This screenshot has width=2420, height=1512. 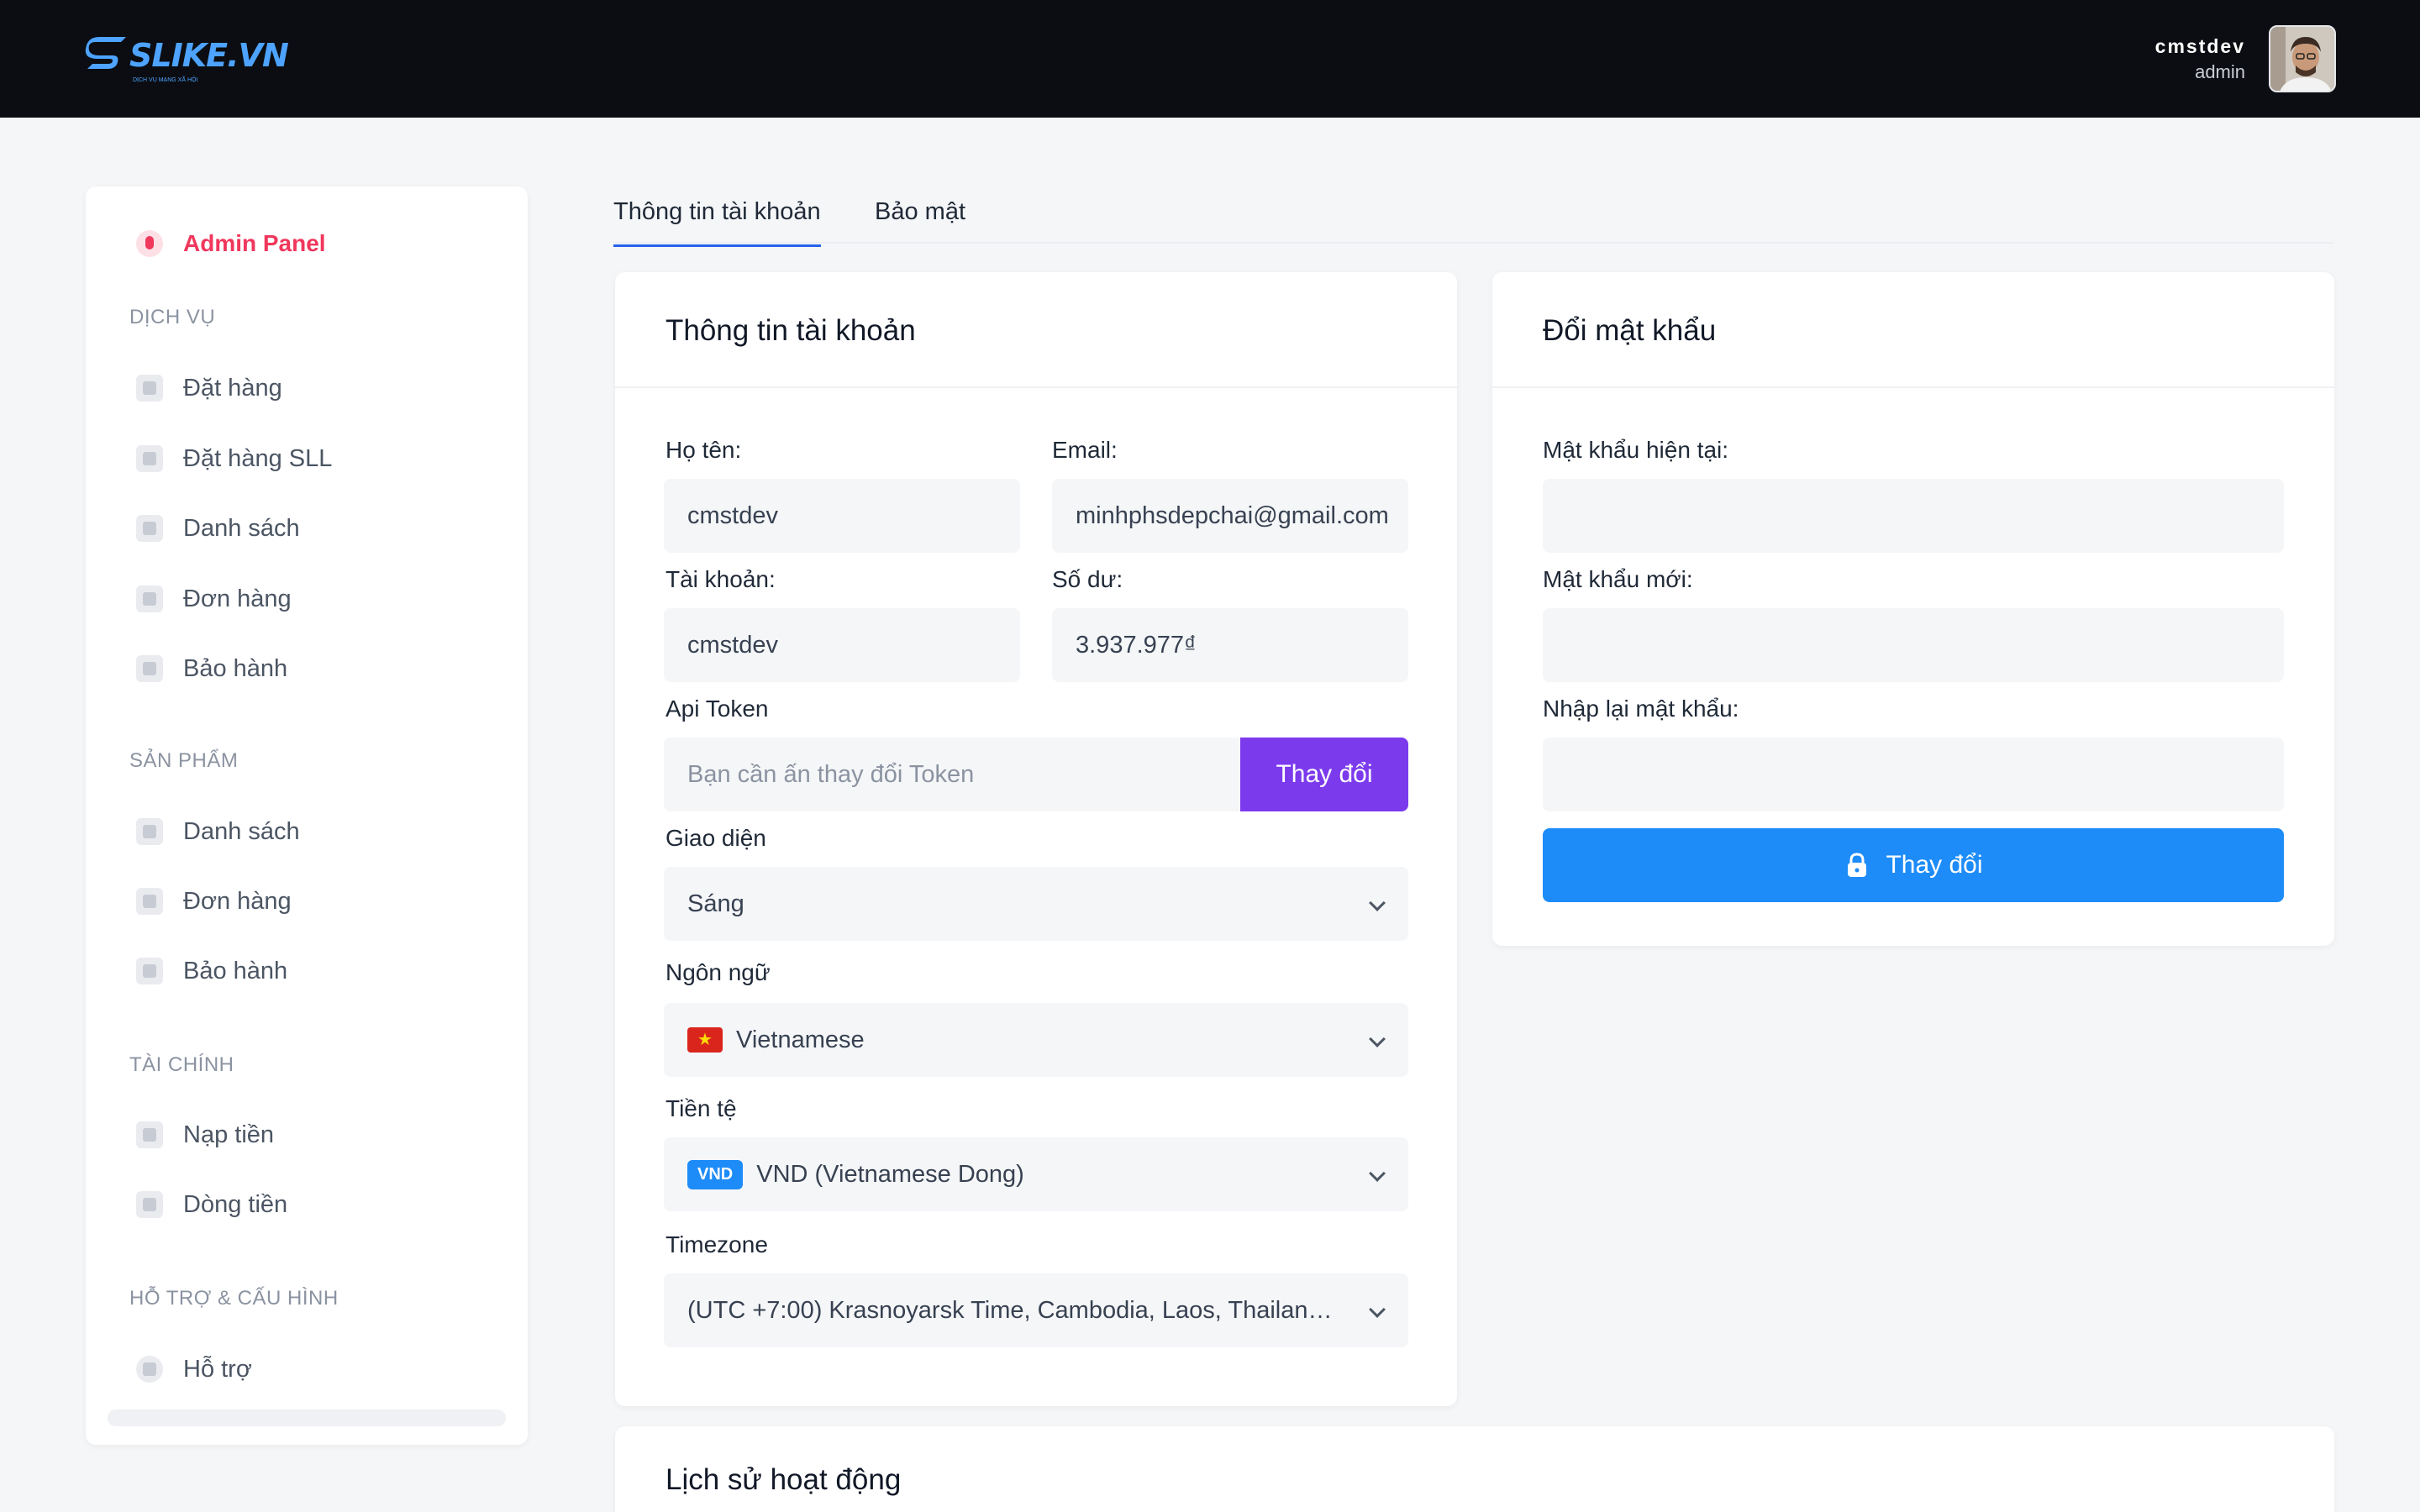 I want to click on cart-icon, so click(x=149, y=388).